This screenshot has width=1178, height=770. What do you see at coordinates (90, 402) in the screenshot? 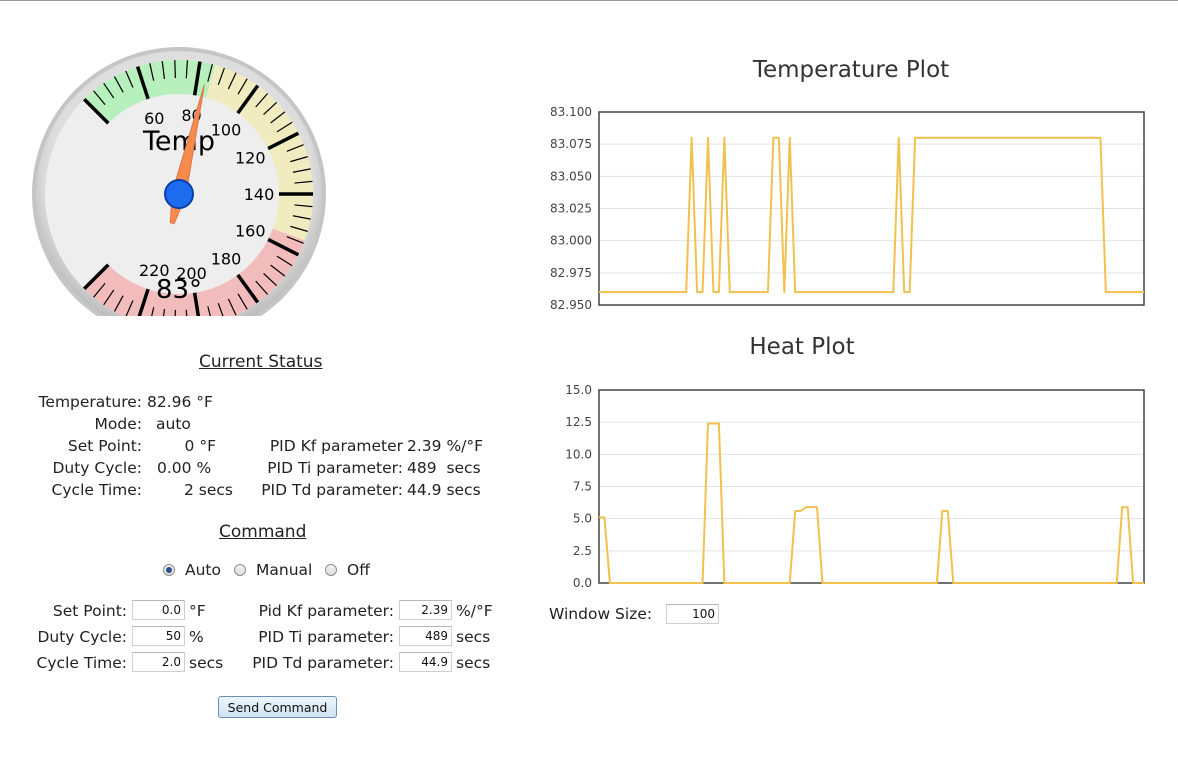
I see `status-temperature-label: Temperature:` at bounding box center [90, 402].